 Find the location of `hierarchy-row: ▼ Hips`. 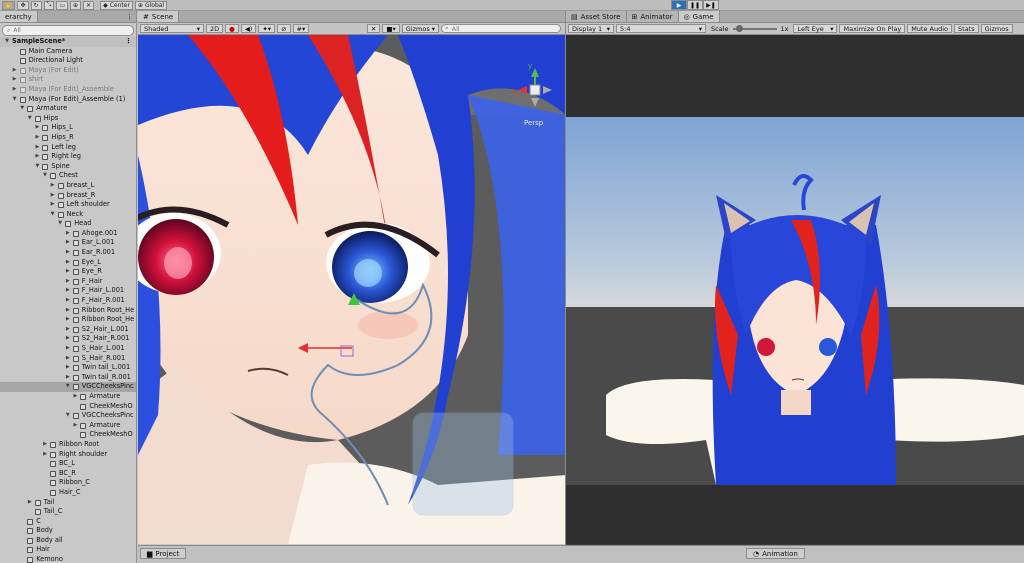

hierarchy-row: ▼ Hips is located at coordinates (68, 119).